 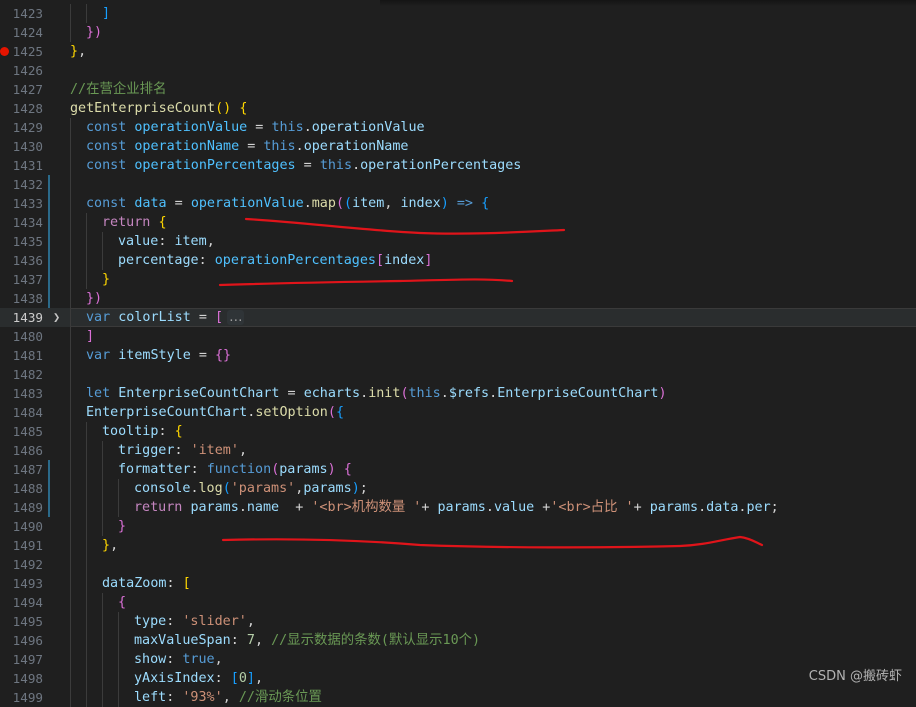 What do you see at coordinates (21, 336) in the screenshot?
I see `line-number: 1480` at bounding box center [21, 336].